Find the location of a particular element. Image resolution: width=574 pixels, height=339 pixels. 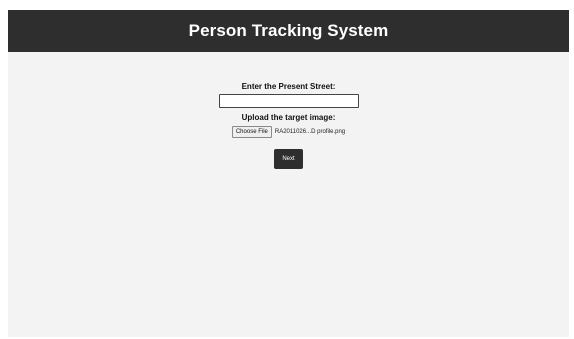

next-button: Next is located at coordinates (288, 159).